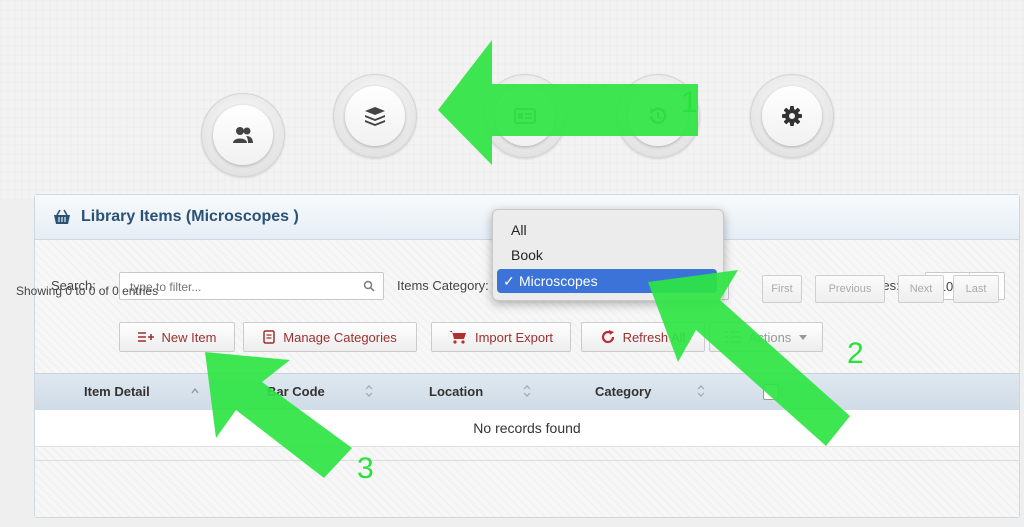 The width and height of the screenshot is (1024, 527). What do you see at coordinates (519, 230) in the screenshot?
I see `dropdown-option-all: All` at bounding box center [519, 230].